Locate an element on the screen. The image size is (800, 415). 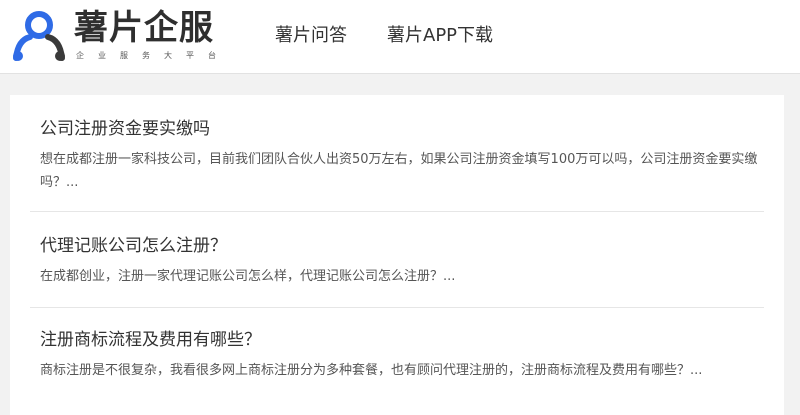
main-nav: 薯片问答 薯片APP下载 is located at coordinates (384, 36).